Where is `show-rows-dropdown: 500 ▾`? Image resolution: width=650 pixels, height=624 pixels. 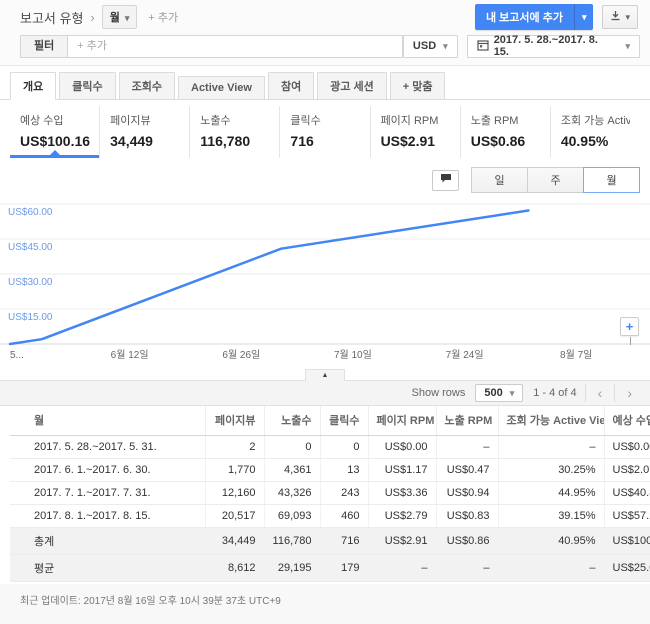 show-rows-dropdown: 500 ▾ is located at coordinates (499, 393).